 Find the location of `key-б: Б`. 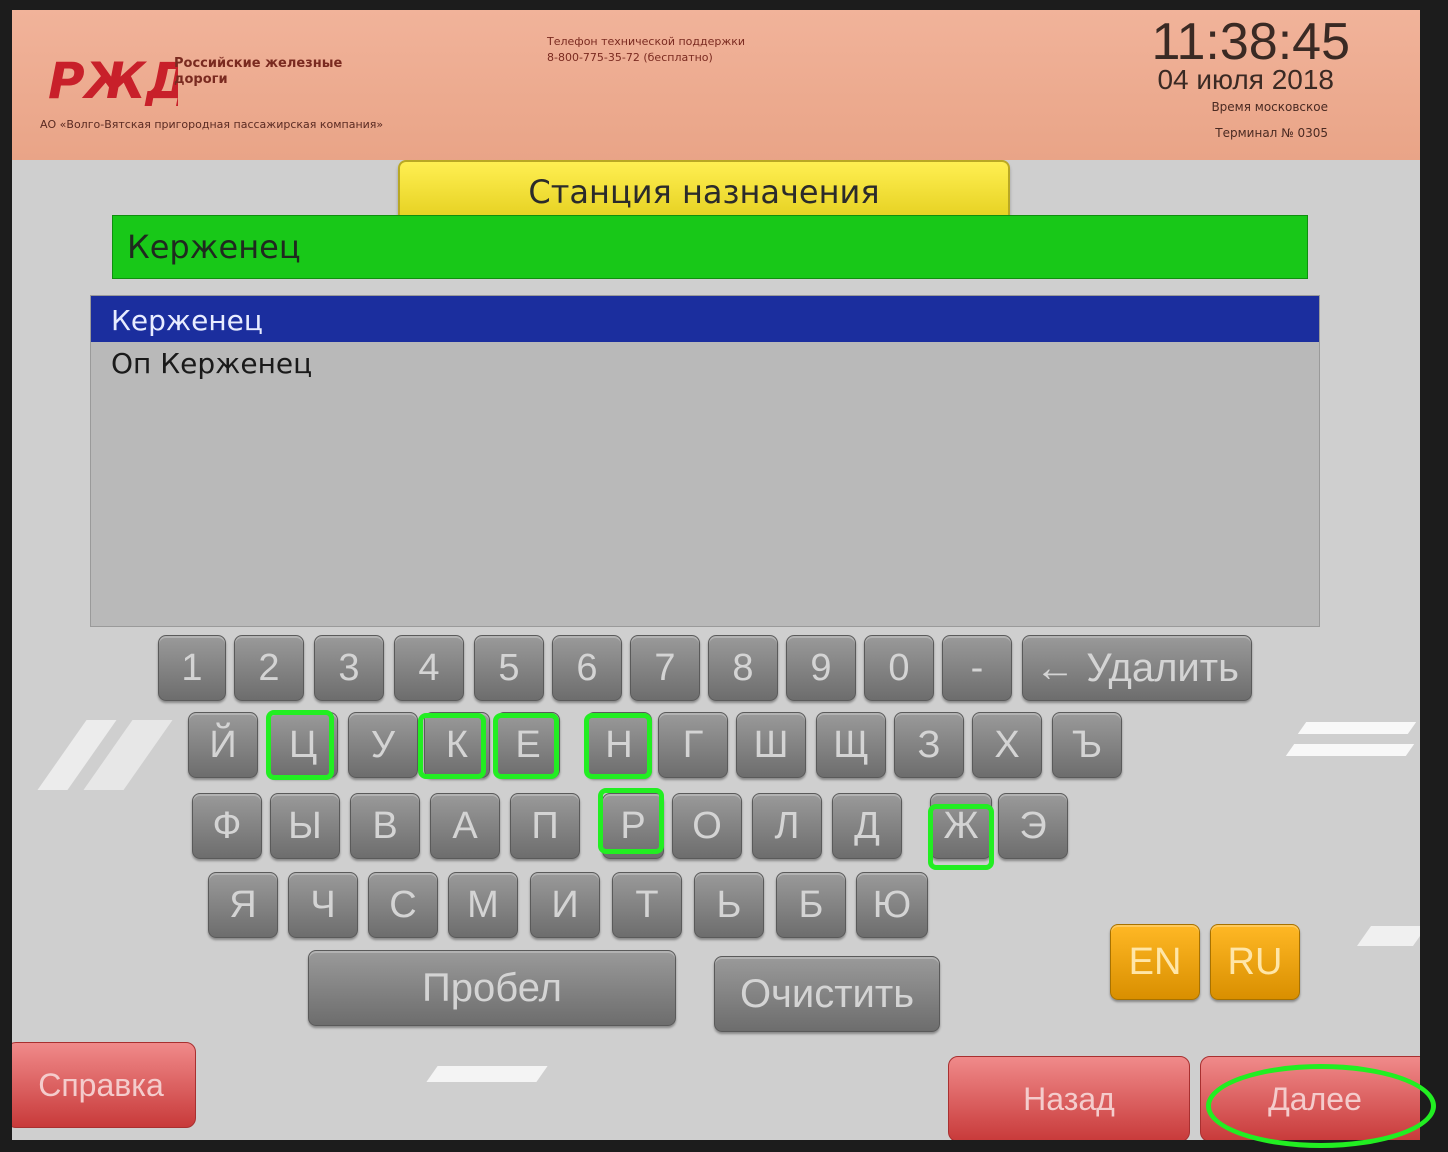

key-б: Б is located at coordinates (811, 905).